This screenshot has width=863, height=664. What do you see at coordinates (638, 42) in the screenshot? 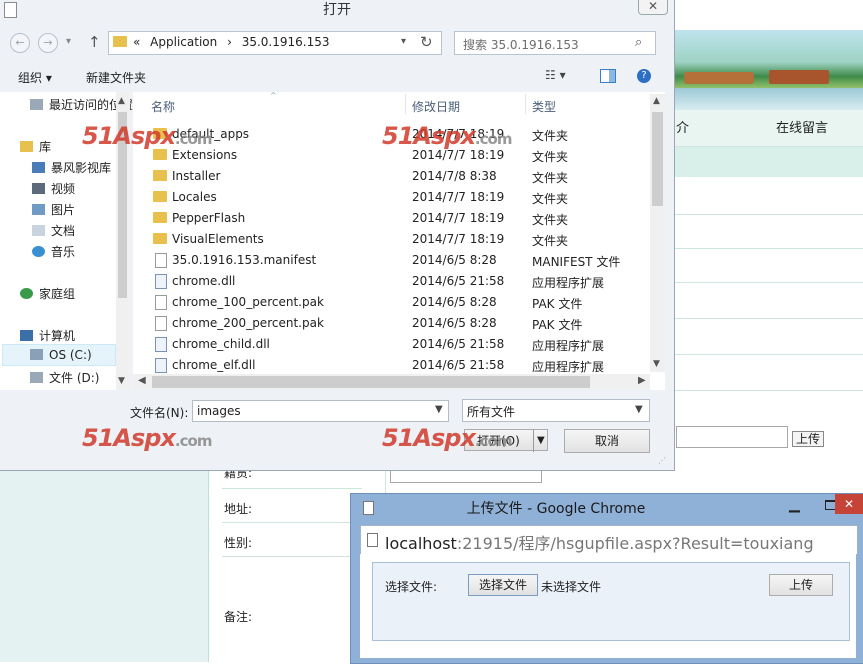
I see `search-icon: ⌕` at bounding box center [638, 42].